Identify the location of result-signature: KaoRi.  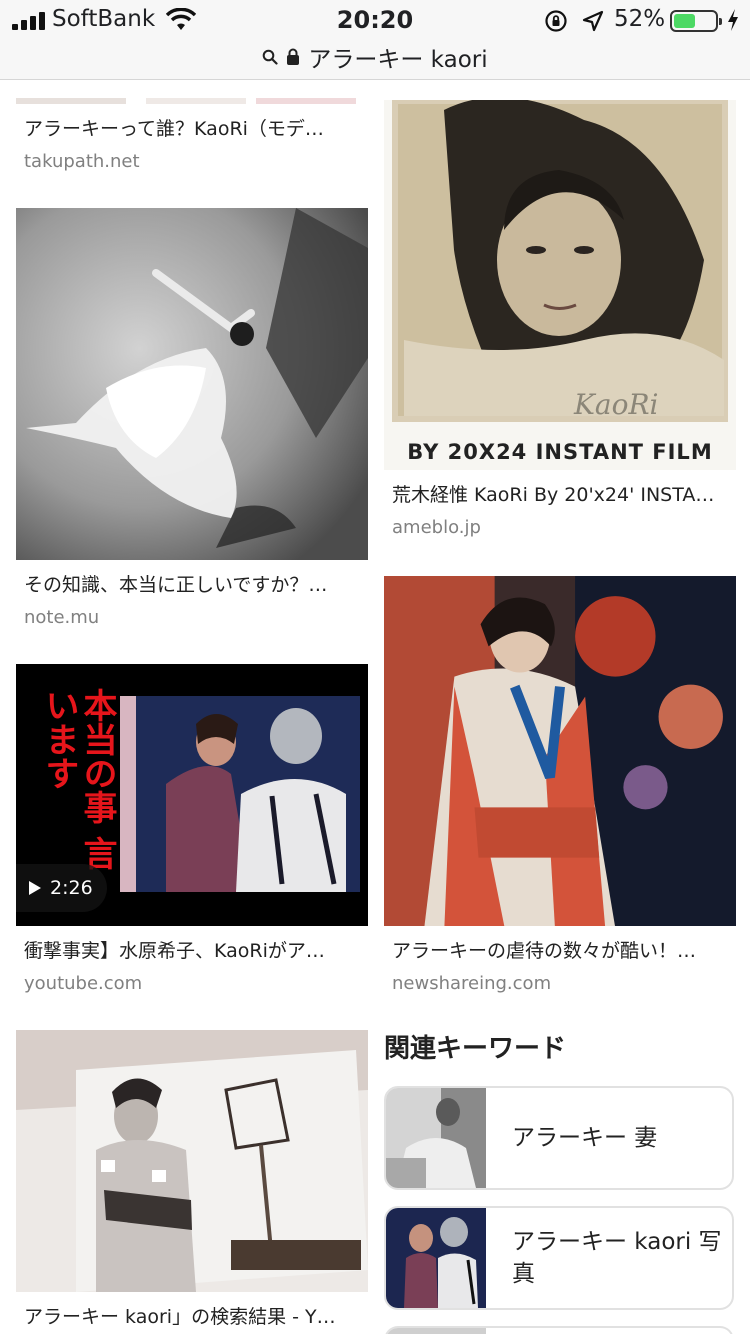
(616, 404).